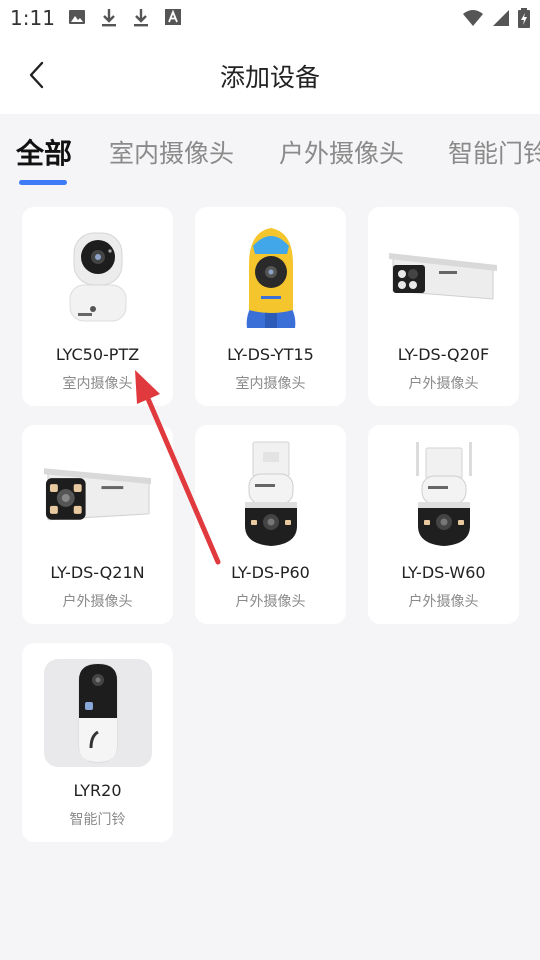 This screenshot has height=960, width=540. I want to click on device-card-ly-ds-p60: LY-DS-P60 户外摄像头, so click(270, 524).